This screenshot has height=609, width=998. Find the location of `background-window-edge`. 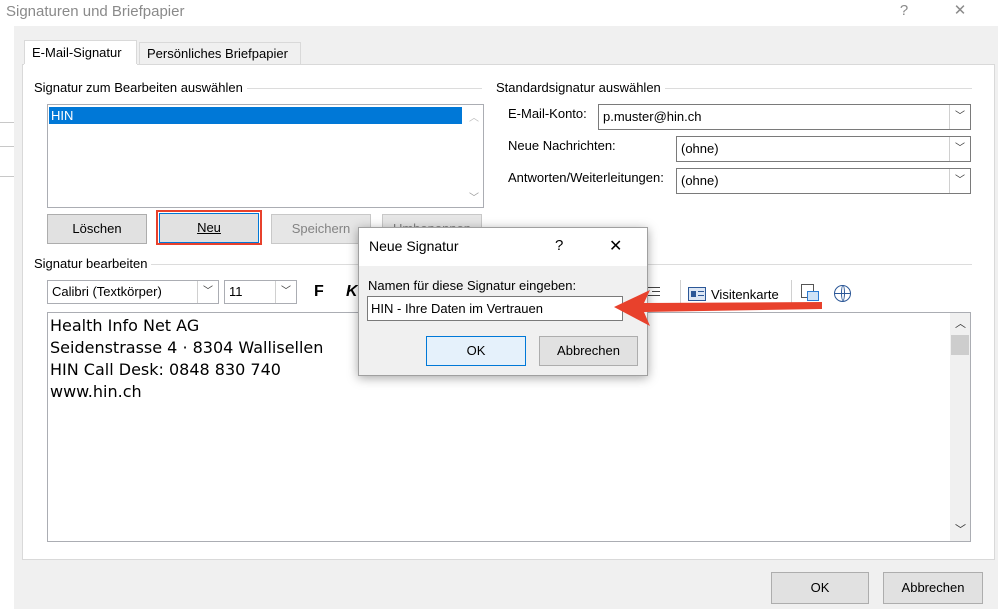

background-window-edge is located at coordinates (7, 317).